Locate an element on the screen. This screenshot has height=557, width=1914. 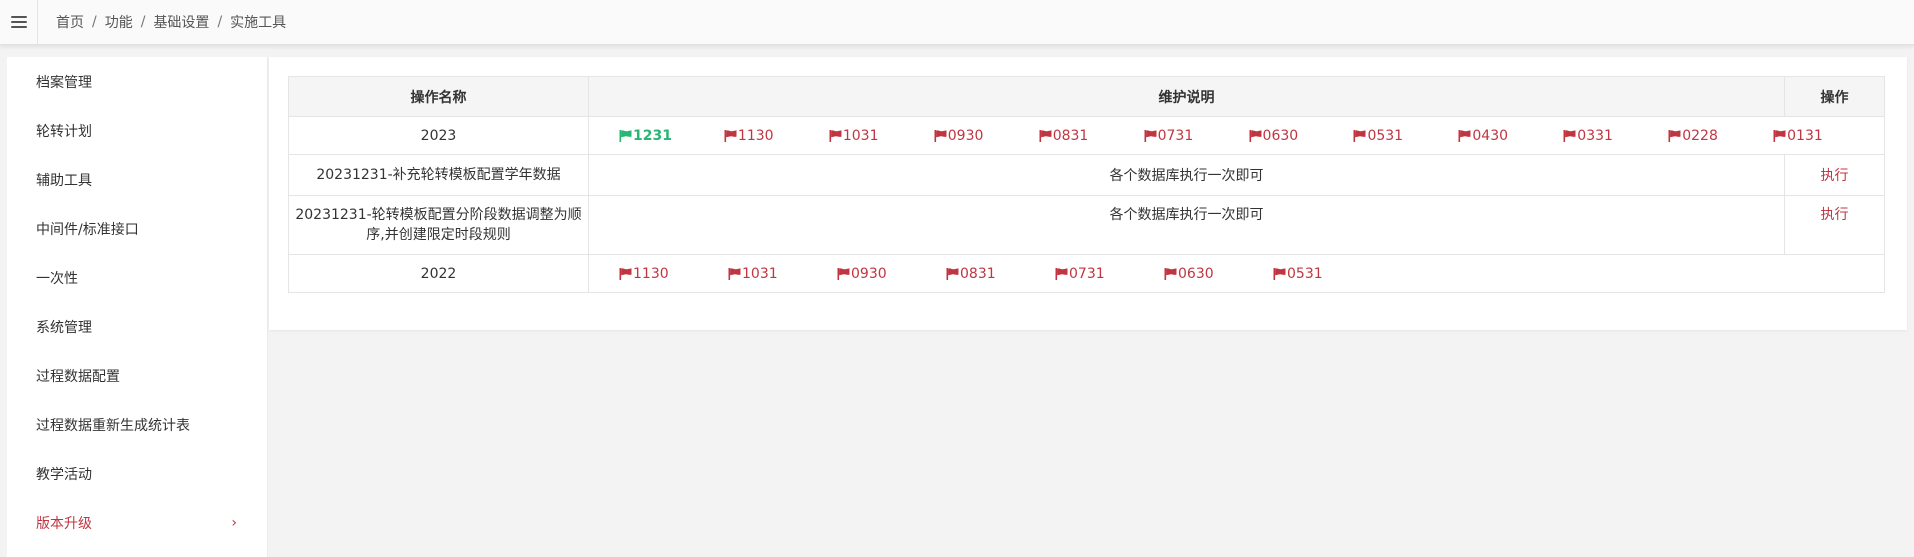
table-row: 20231231-补充轮转模板配置学年数据 各个数据库执行一次即可 执行 is located at coordinates (1086, 175).